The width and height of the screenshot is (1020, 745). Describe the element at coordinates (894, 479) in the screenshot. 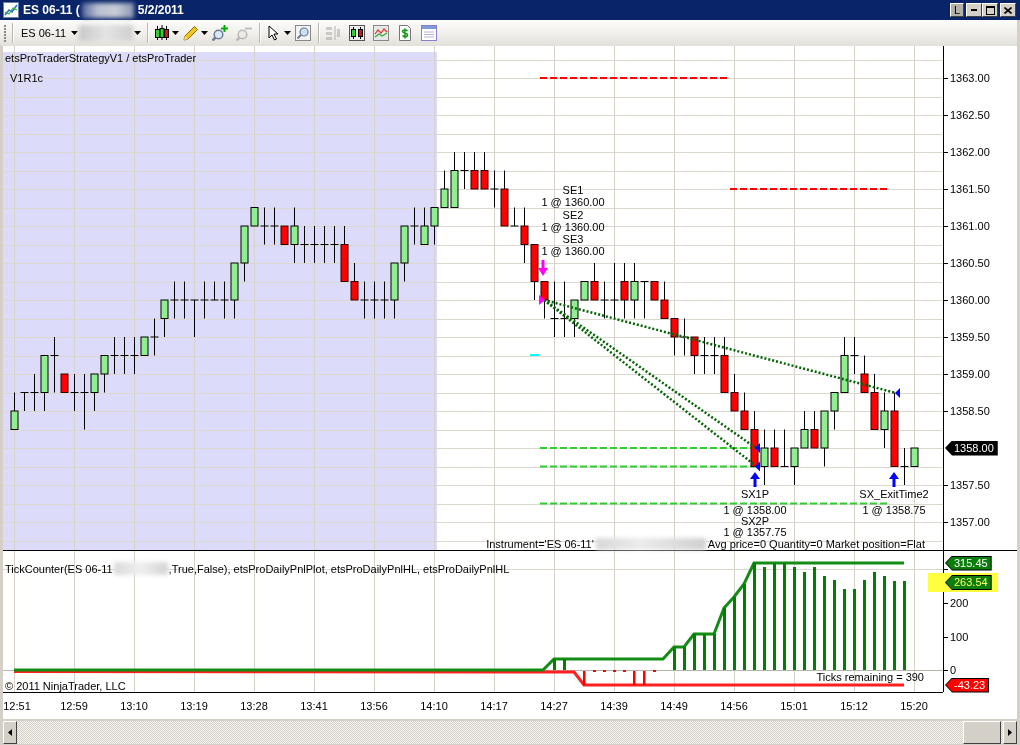

I see `up-arrow-icon` at that location.